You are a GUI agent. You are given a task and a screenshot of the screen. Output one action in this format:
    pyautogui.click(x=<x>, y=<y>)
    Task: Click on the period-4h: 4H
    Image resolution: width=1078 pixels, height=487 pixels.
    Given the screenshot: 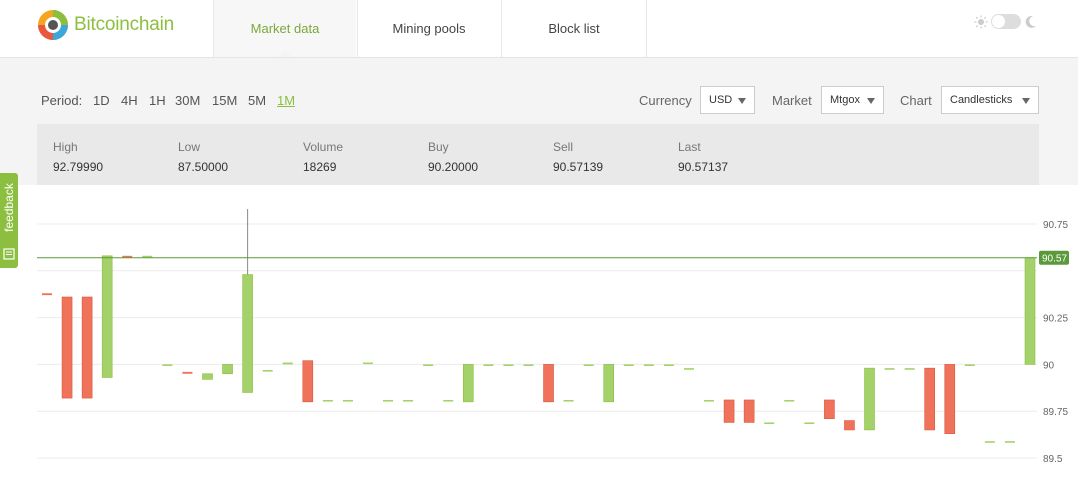 What is the action you would take?
    pyautogui.click(x=129, y=100)
    